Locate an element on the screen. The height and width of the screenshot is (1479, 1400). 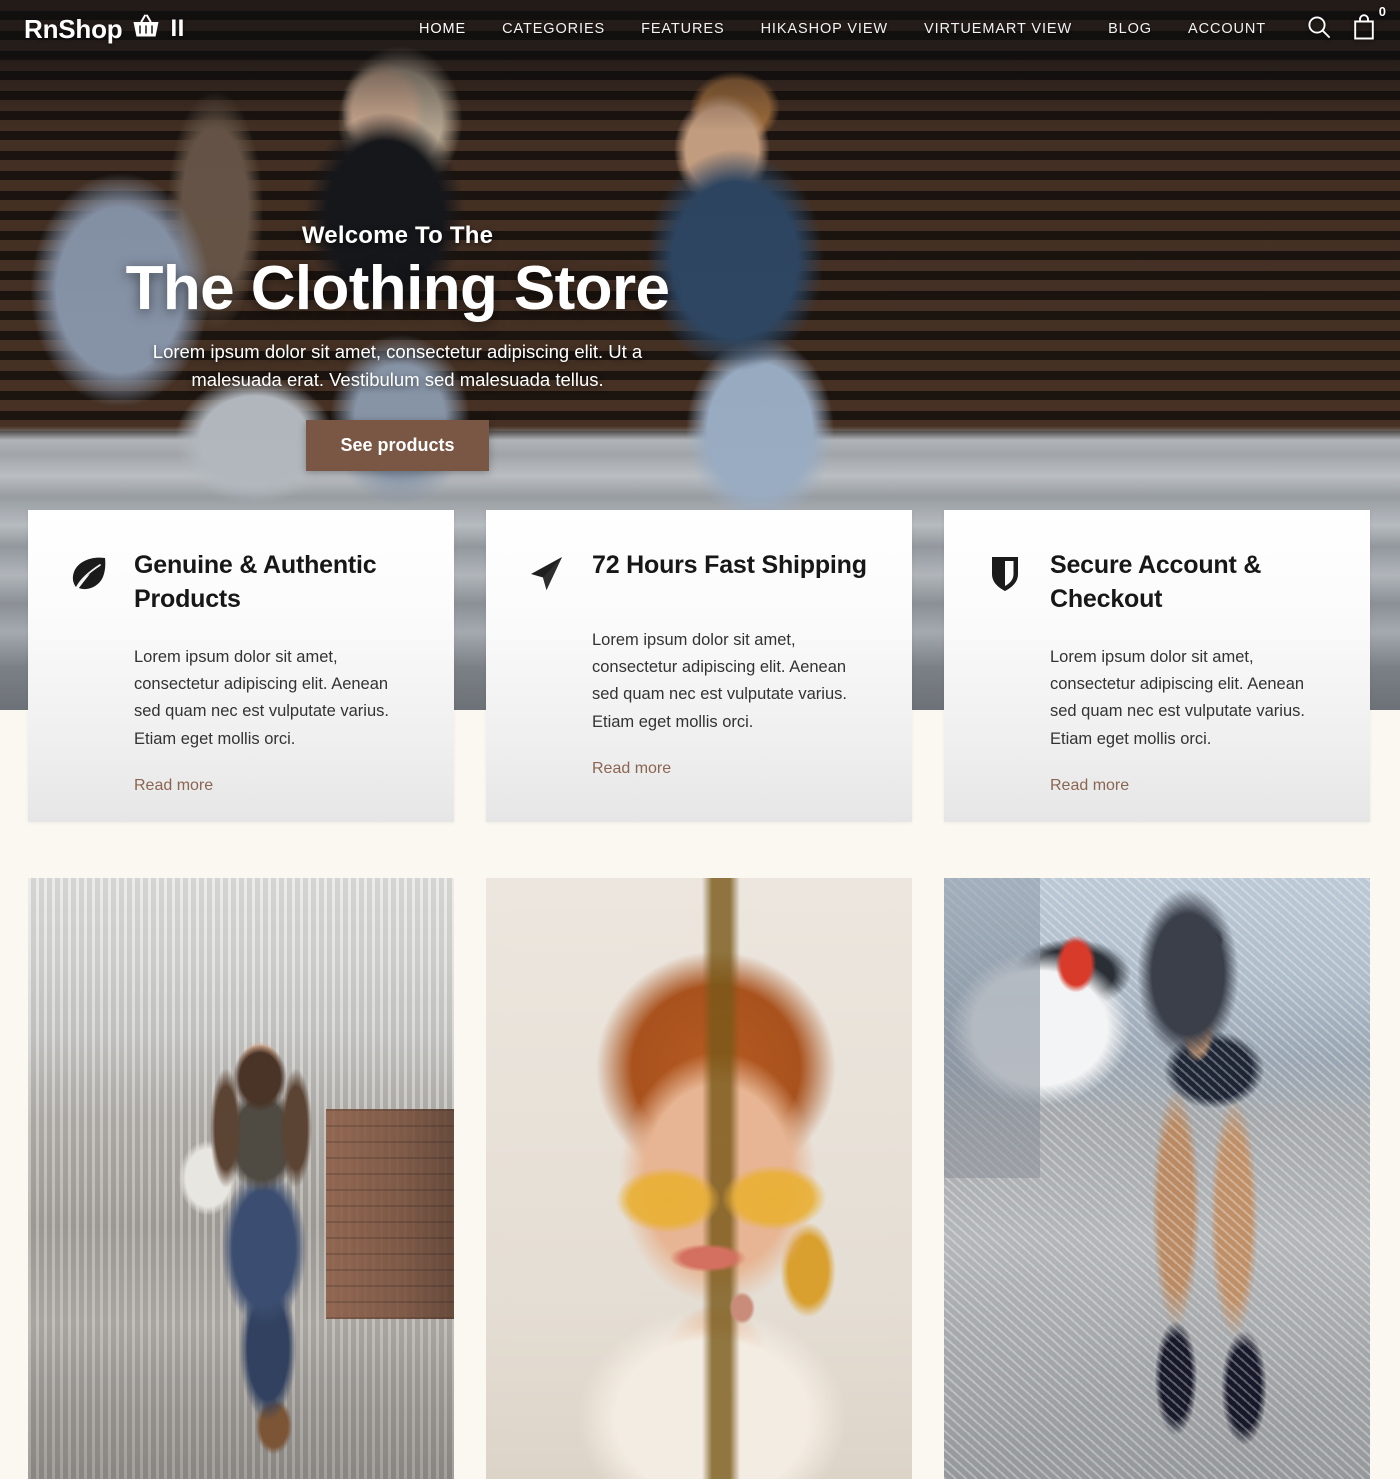
shield-icon is located at coordinates (1006, 573).